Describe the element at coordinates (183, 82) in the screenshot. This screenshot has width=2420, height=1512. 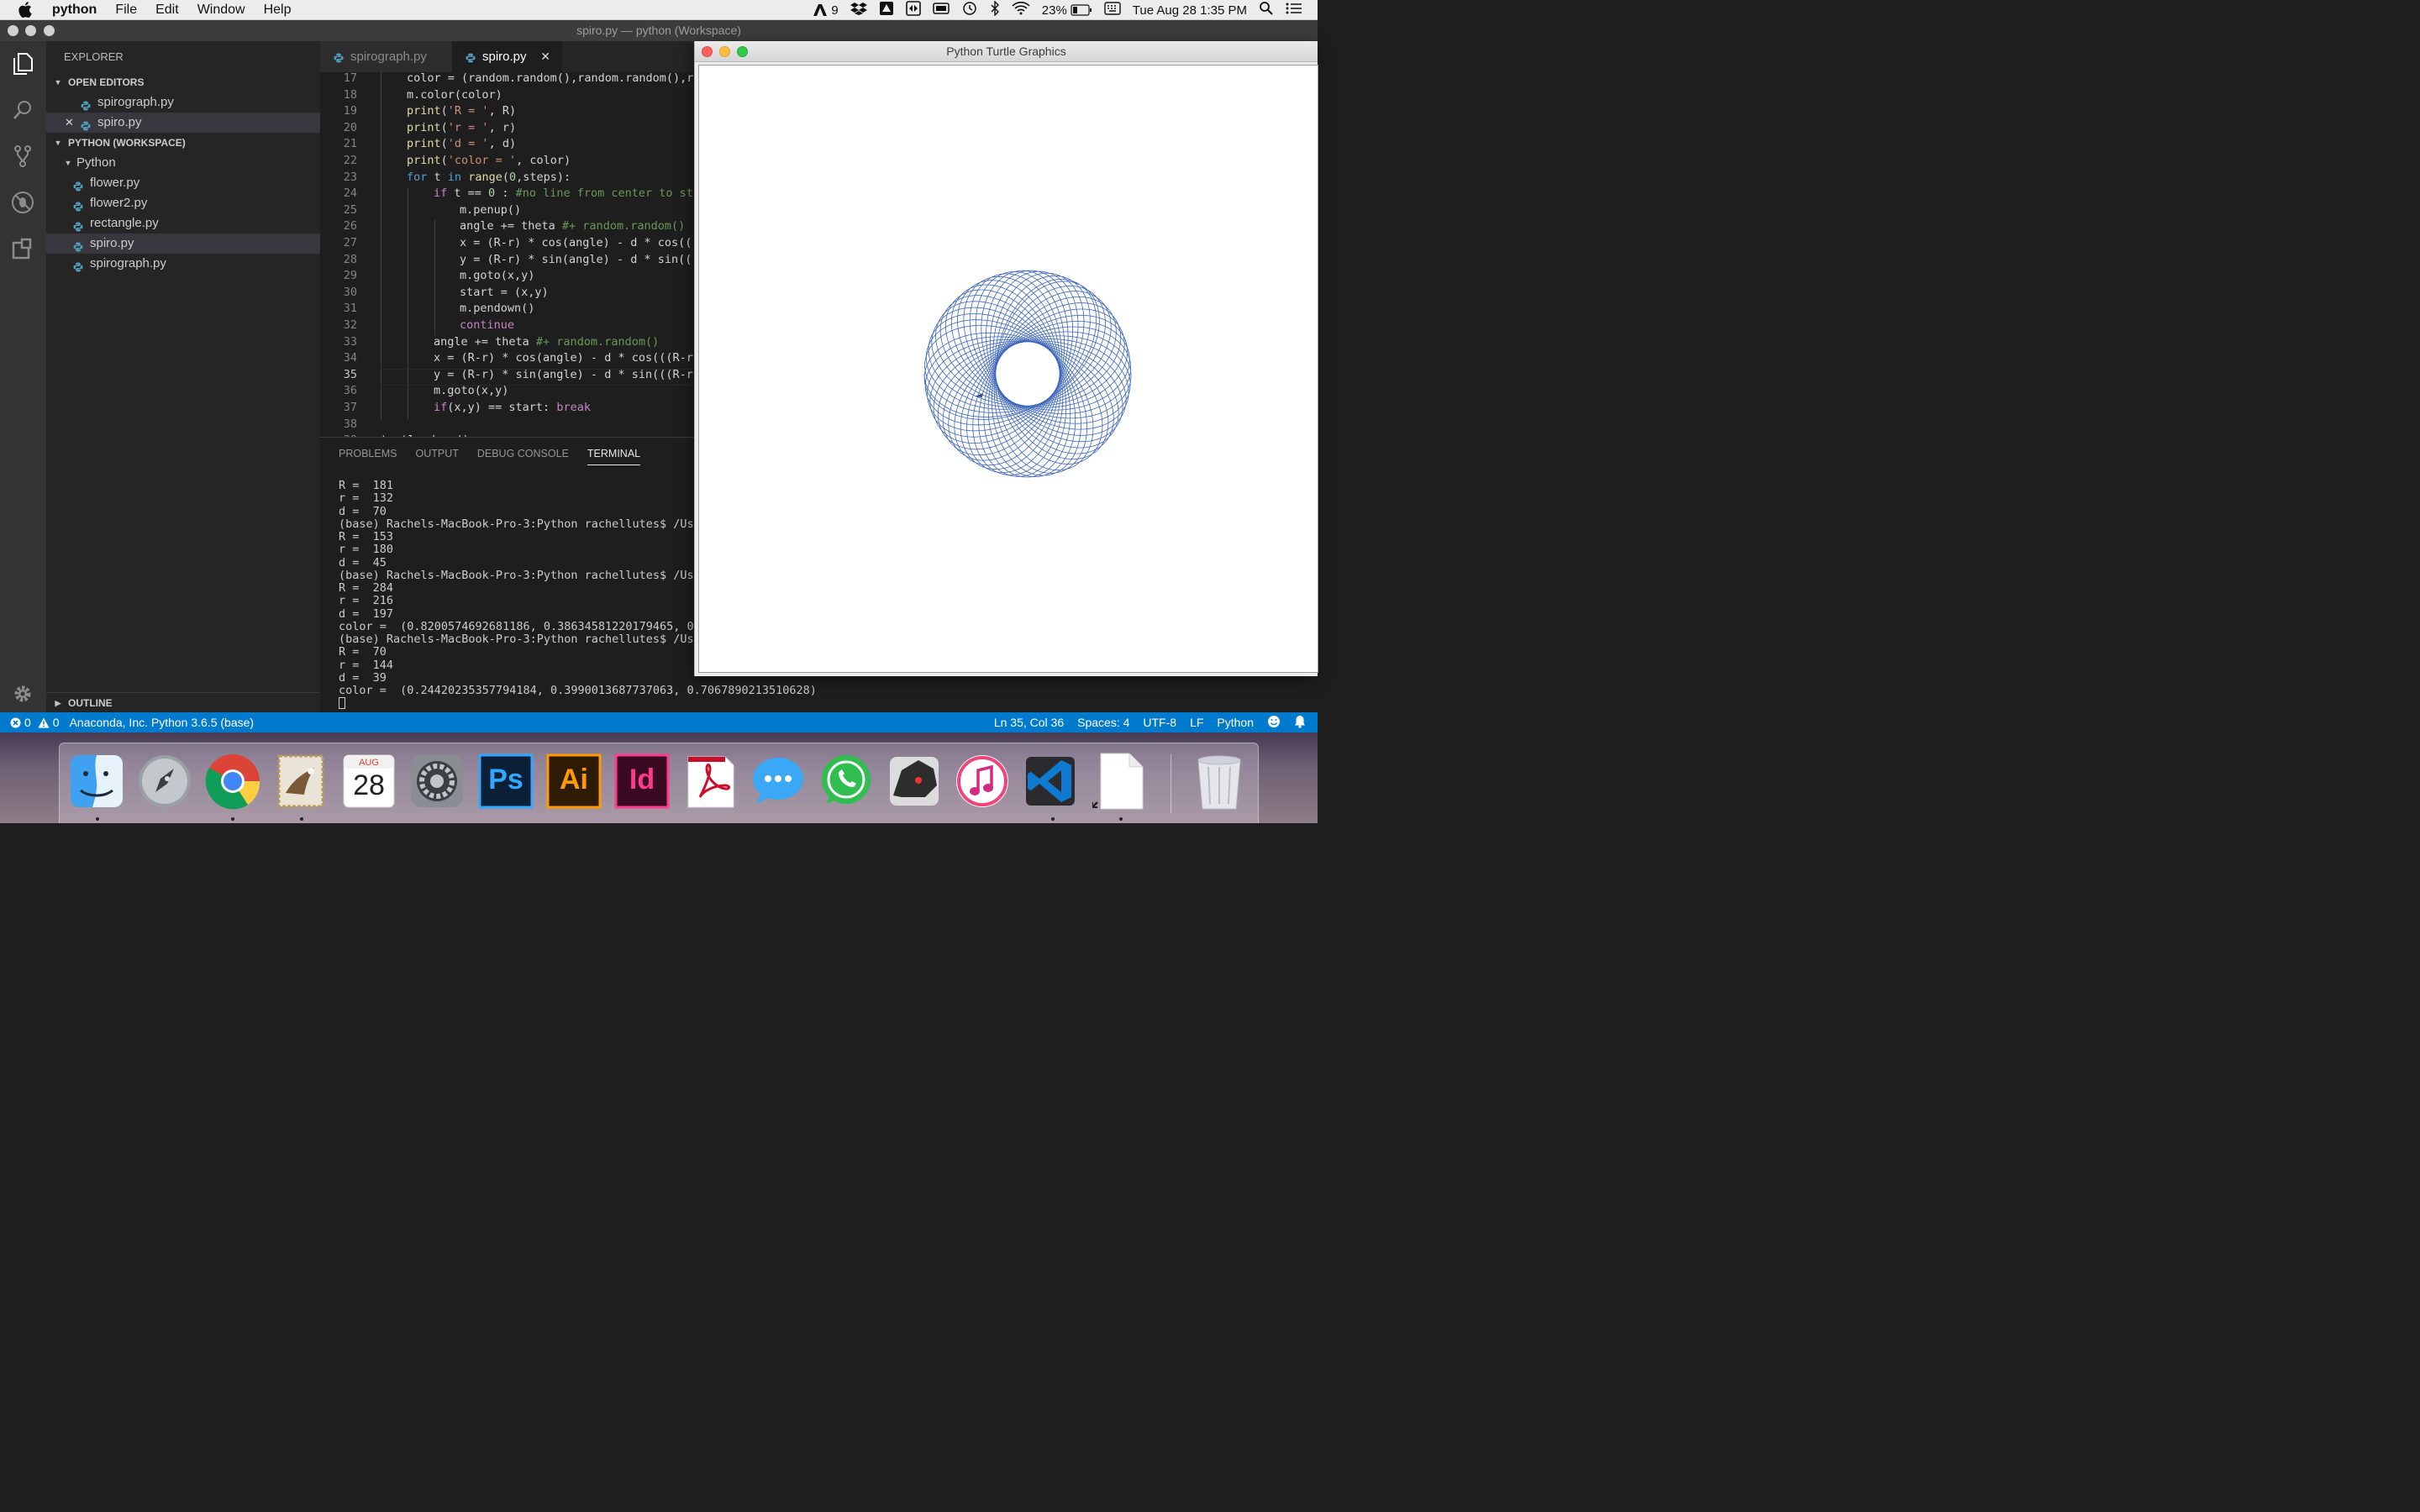
I see `open-editors-header: ▼ OPEN EDITORS` at that location.